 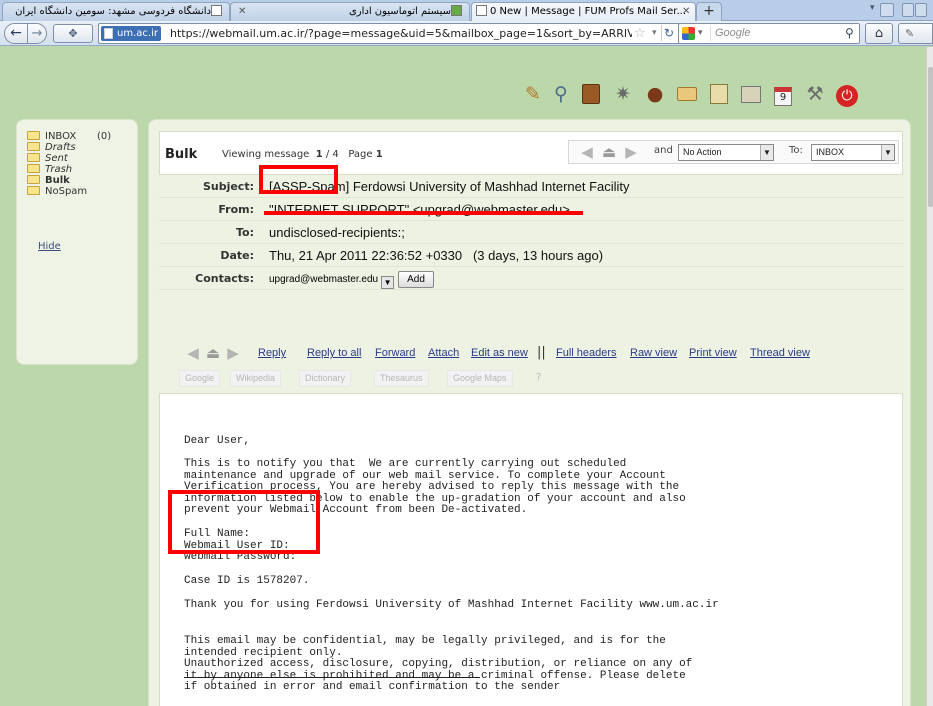 I want to click on extension-button: ✥, so click(x=73, y=33).